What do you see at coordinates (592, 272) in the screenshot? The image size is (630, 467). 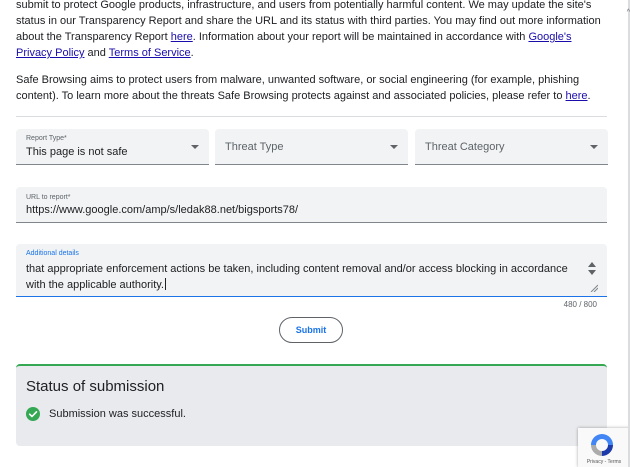 I see `scroll-down-icon` at bounding box center [592, 272].